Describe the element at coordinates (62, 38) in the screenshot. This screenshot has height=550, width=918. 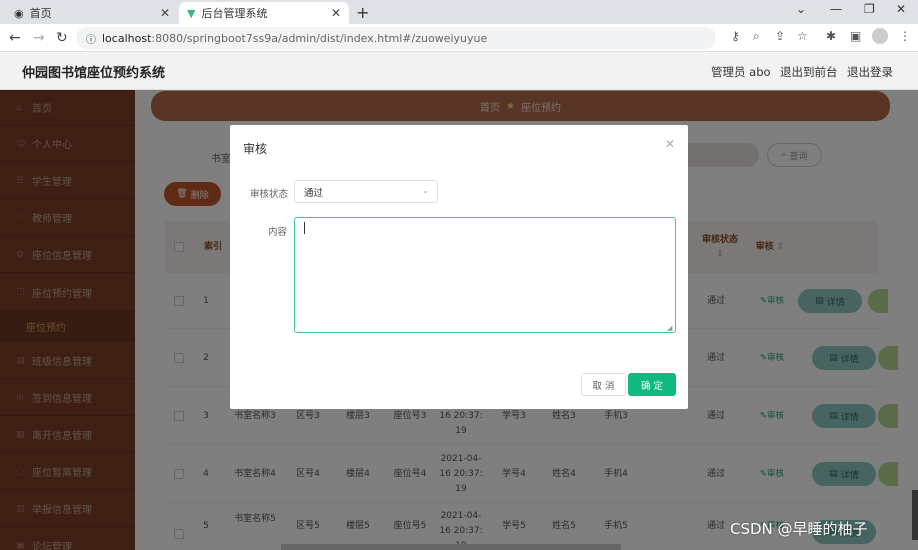
I see `reload-icon: ↻` at that location.